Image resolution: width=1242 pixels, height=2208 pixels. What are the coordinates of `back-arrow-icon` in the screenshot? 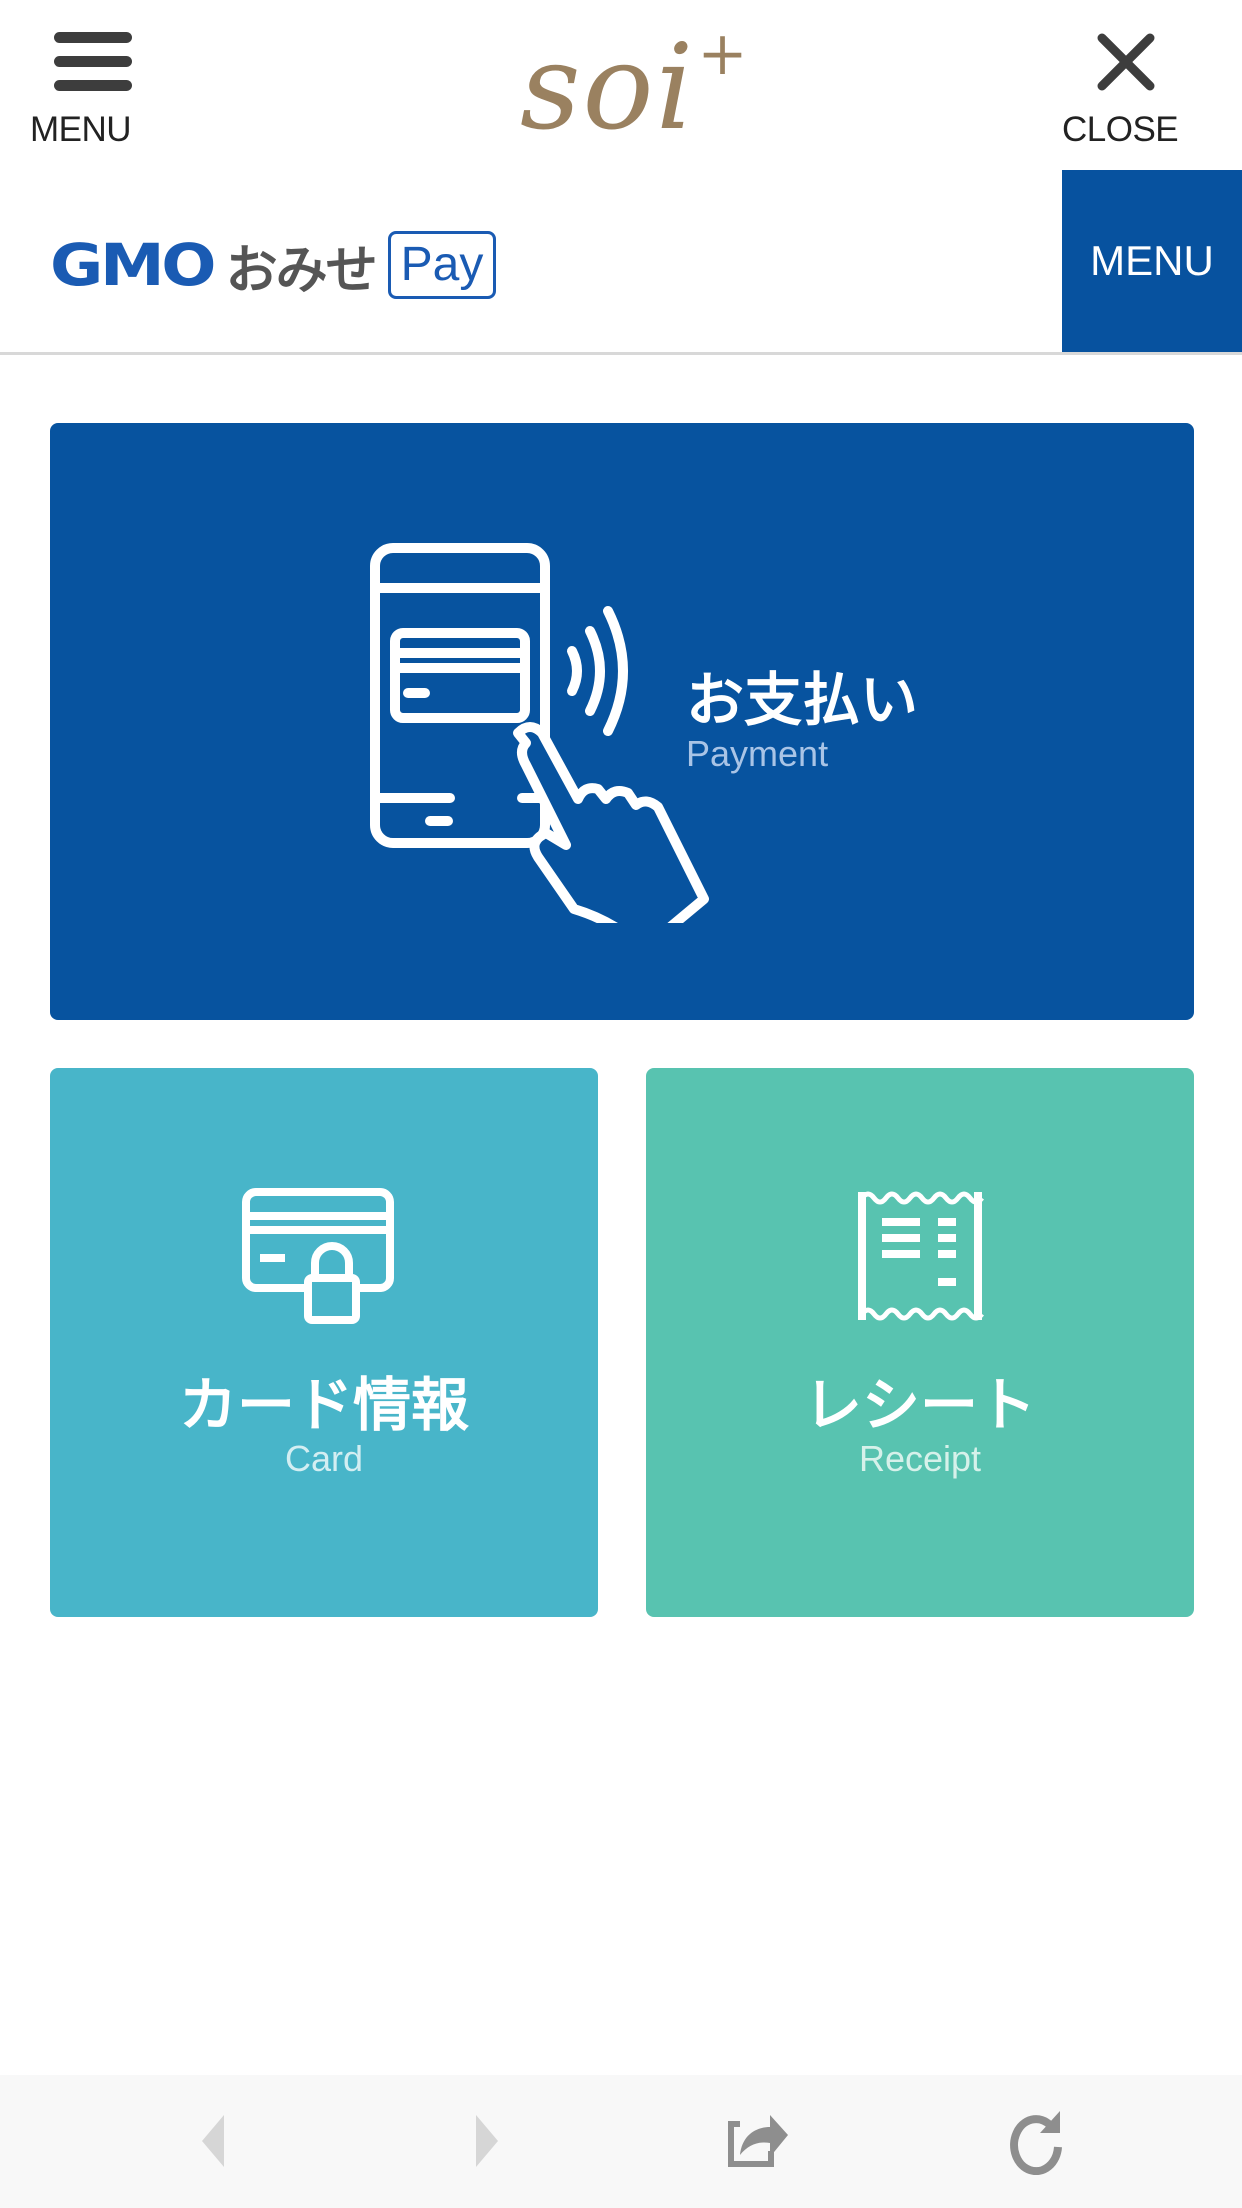 It's located at (210, 2140).